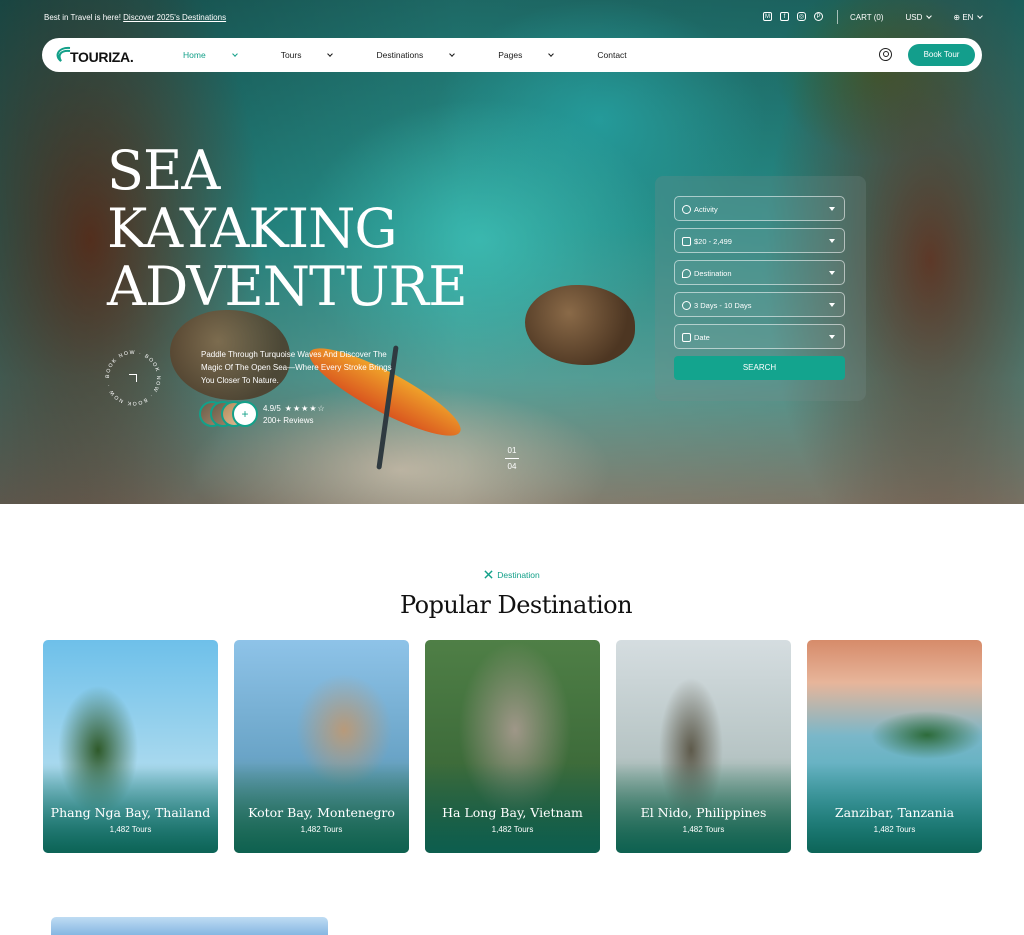 This screenshot has height=935, width=1024. I want to click on hero-rock, so click(580, 325).